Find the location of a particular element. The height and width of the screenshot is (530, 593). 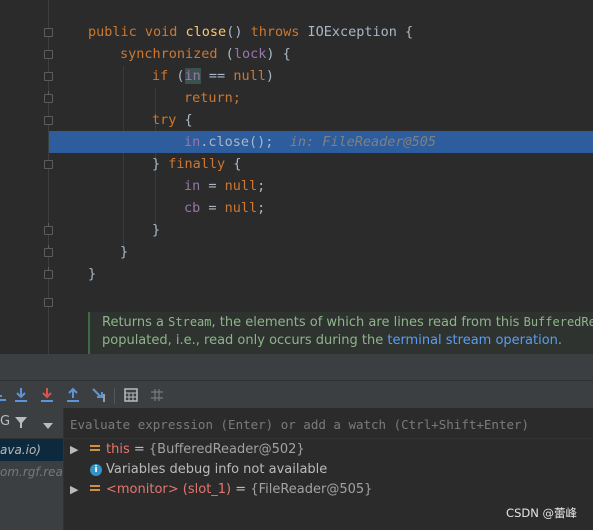

step-into-icon is located at coordinates (21, 395).